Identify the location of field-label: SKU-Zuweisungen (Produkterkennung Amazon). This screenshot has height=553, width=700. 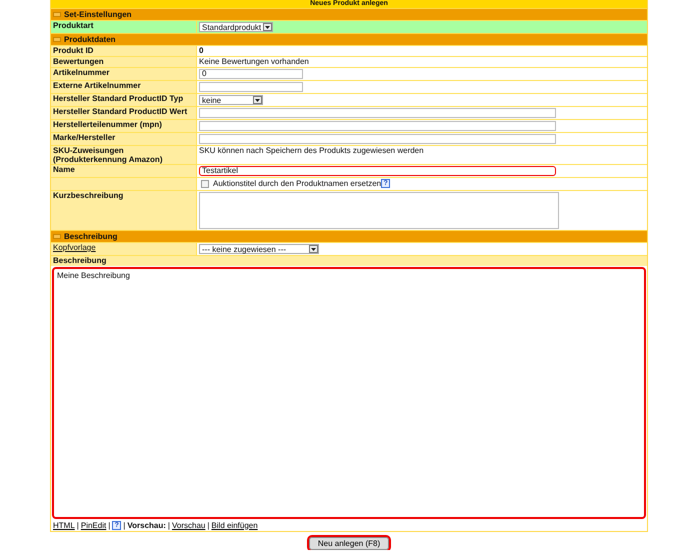
(107, 155).